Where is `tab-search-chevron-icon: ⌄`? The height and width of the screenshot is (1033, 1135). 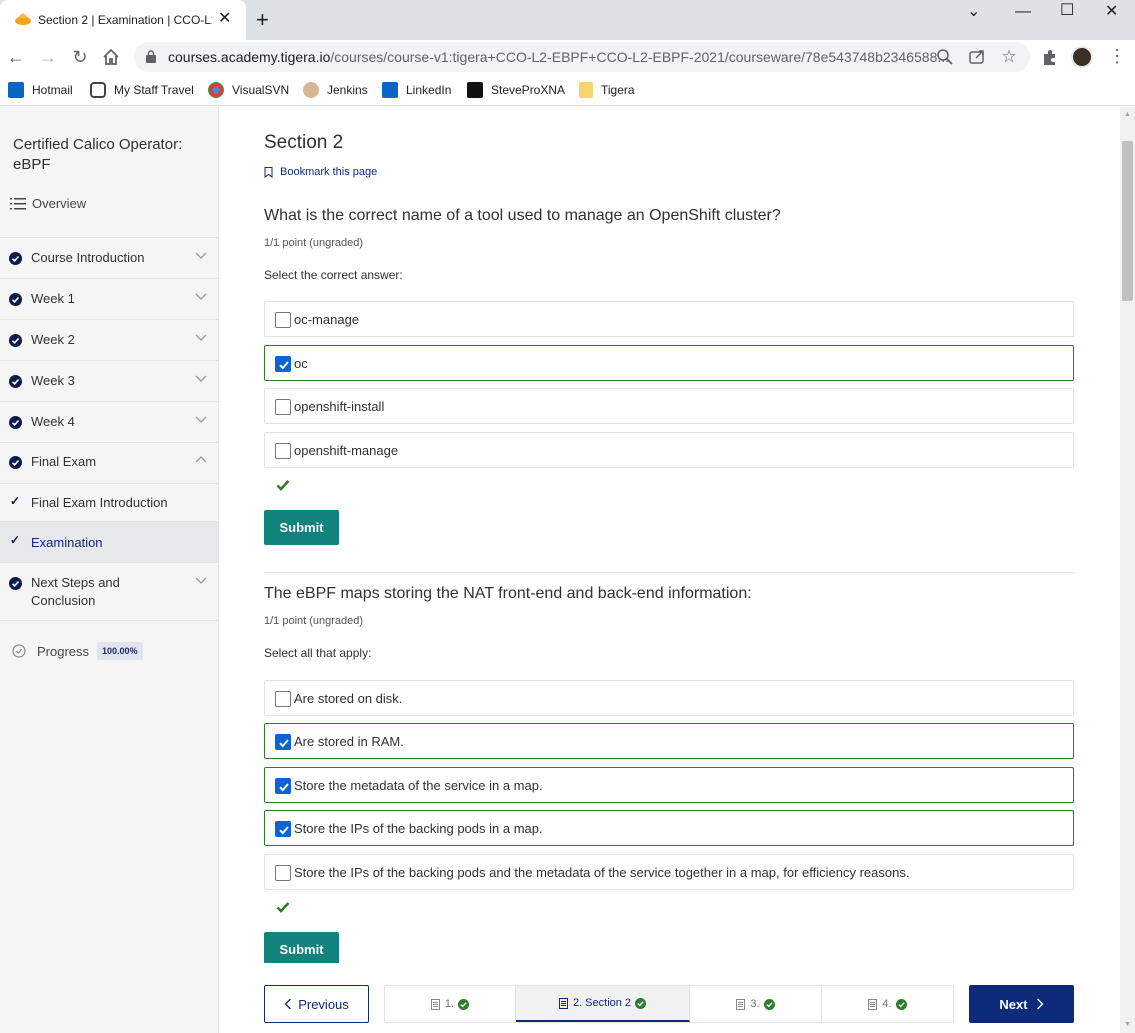 tab-search-chevron-icon: ⌄ is located at coordinates (973, 12).